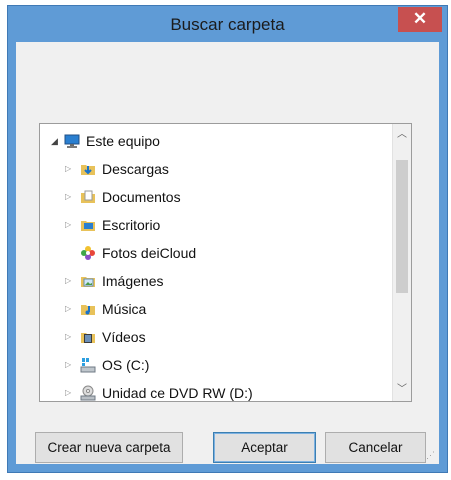  Describe the element at coordinates (54, 141) in the screenshot. I see `collapse-arrow-icon: ◢` at that location.